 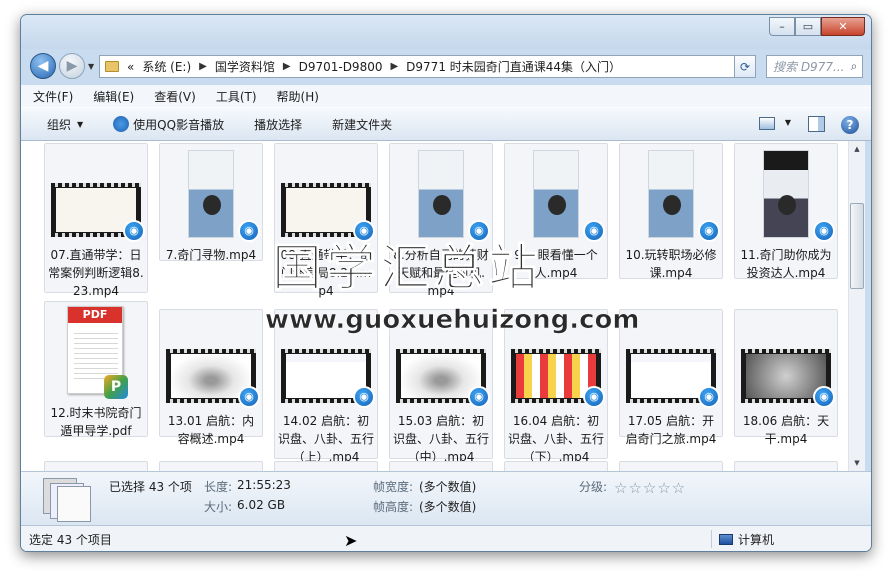 What do you see at coordinates (211, 202) in the screenshot?
I see `file-item: ◉ 7.奇门寻物.mp4` at bounding box center [211, 202].